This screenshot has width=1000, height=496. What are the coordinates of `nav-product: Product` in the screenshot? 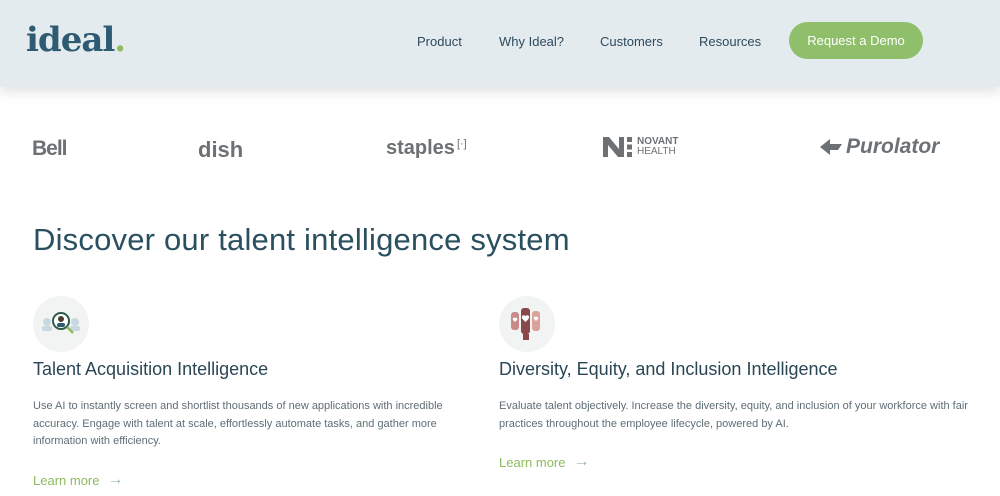 It's located at (439, 41).